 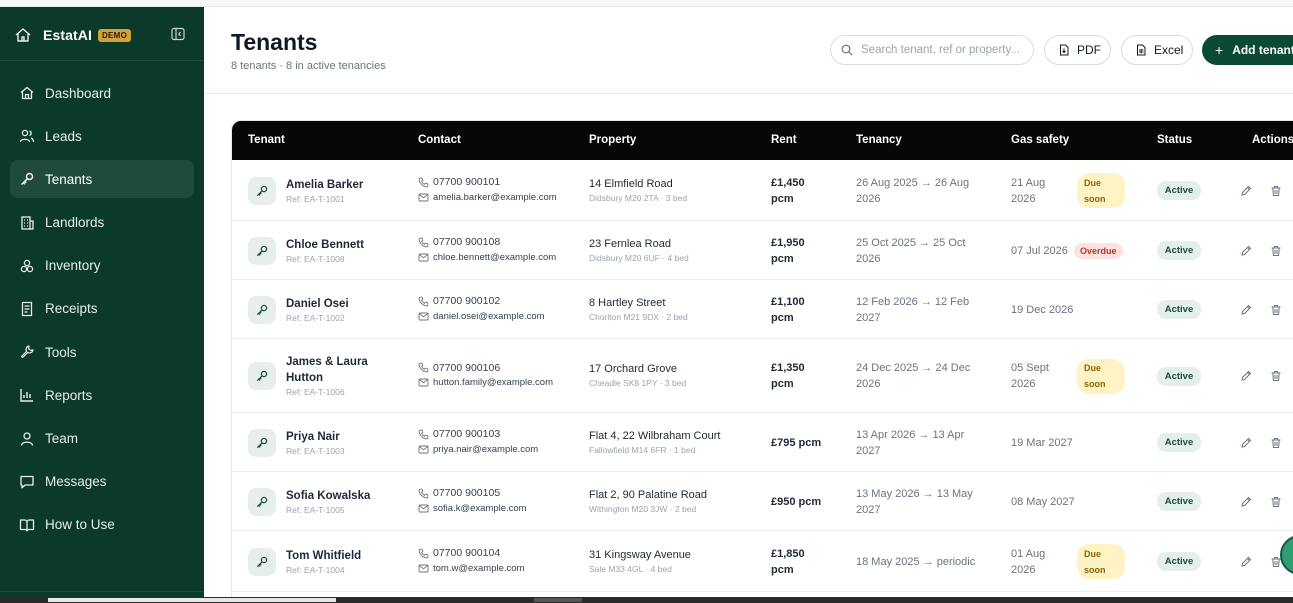 I want to click on tenant-name-line: Tom Whitfield, so click(x=324, y=555).